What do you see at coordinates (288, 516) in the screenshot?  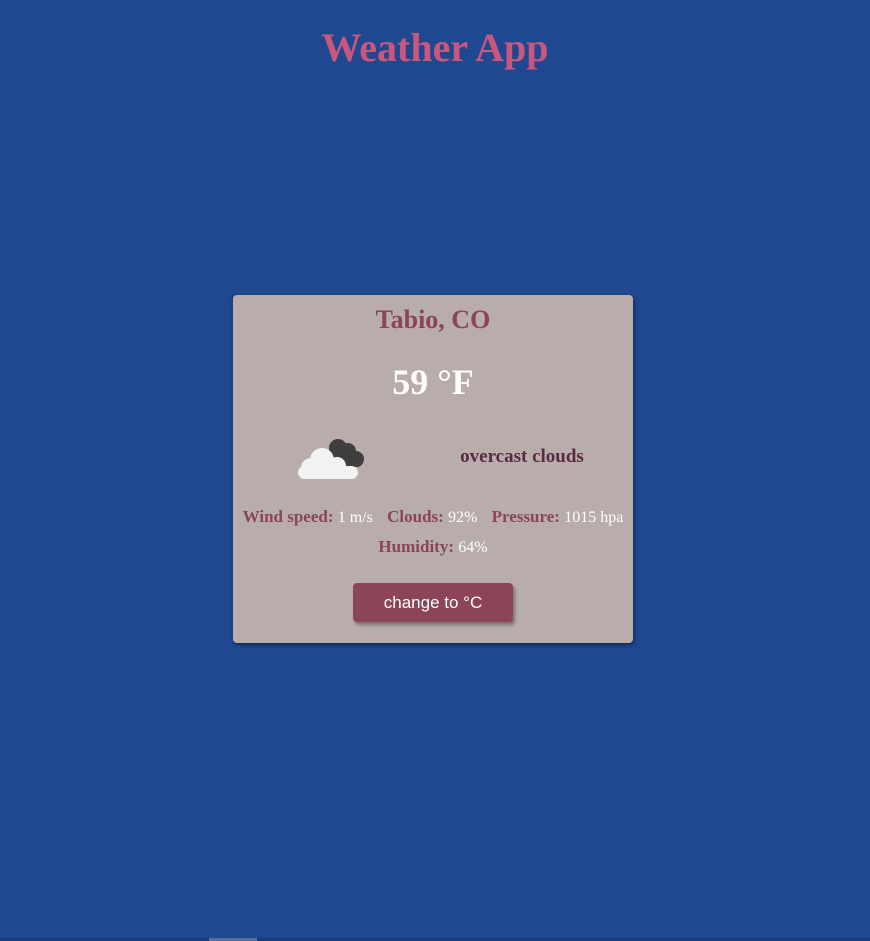 I see `wind-speed-label: Wind speed:` at bounding box center [288, 516].